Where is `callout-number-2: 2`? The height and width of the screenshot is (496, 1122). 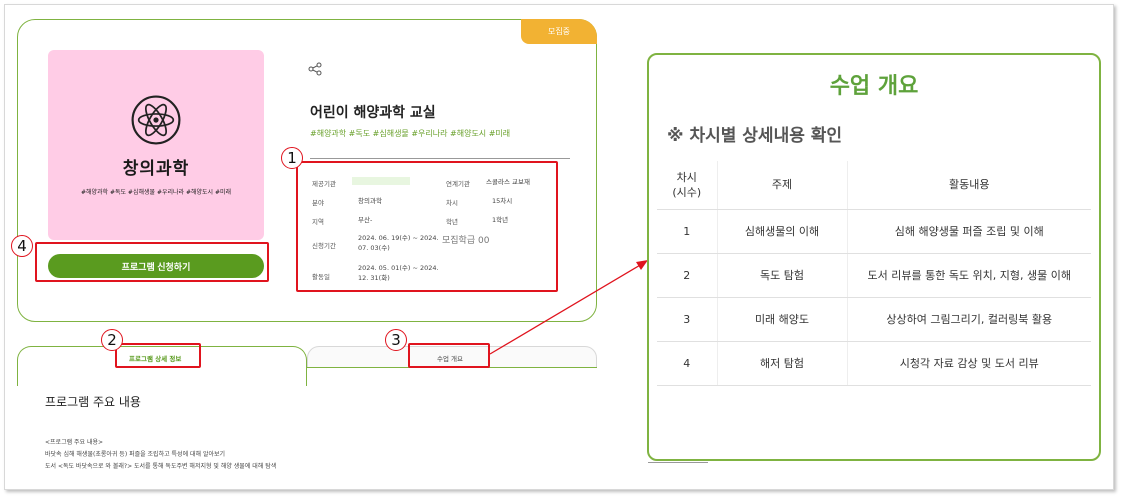 callout-number-2: 2 is located at coordinates (112, 340).